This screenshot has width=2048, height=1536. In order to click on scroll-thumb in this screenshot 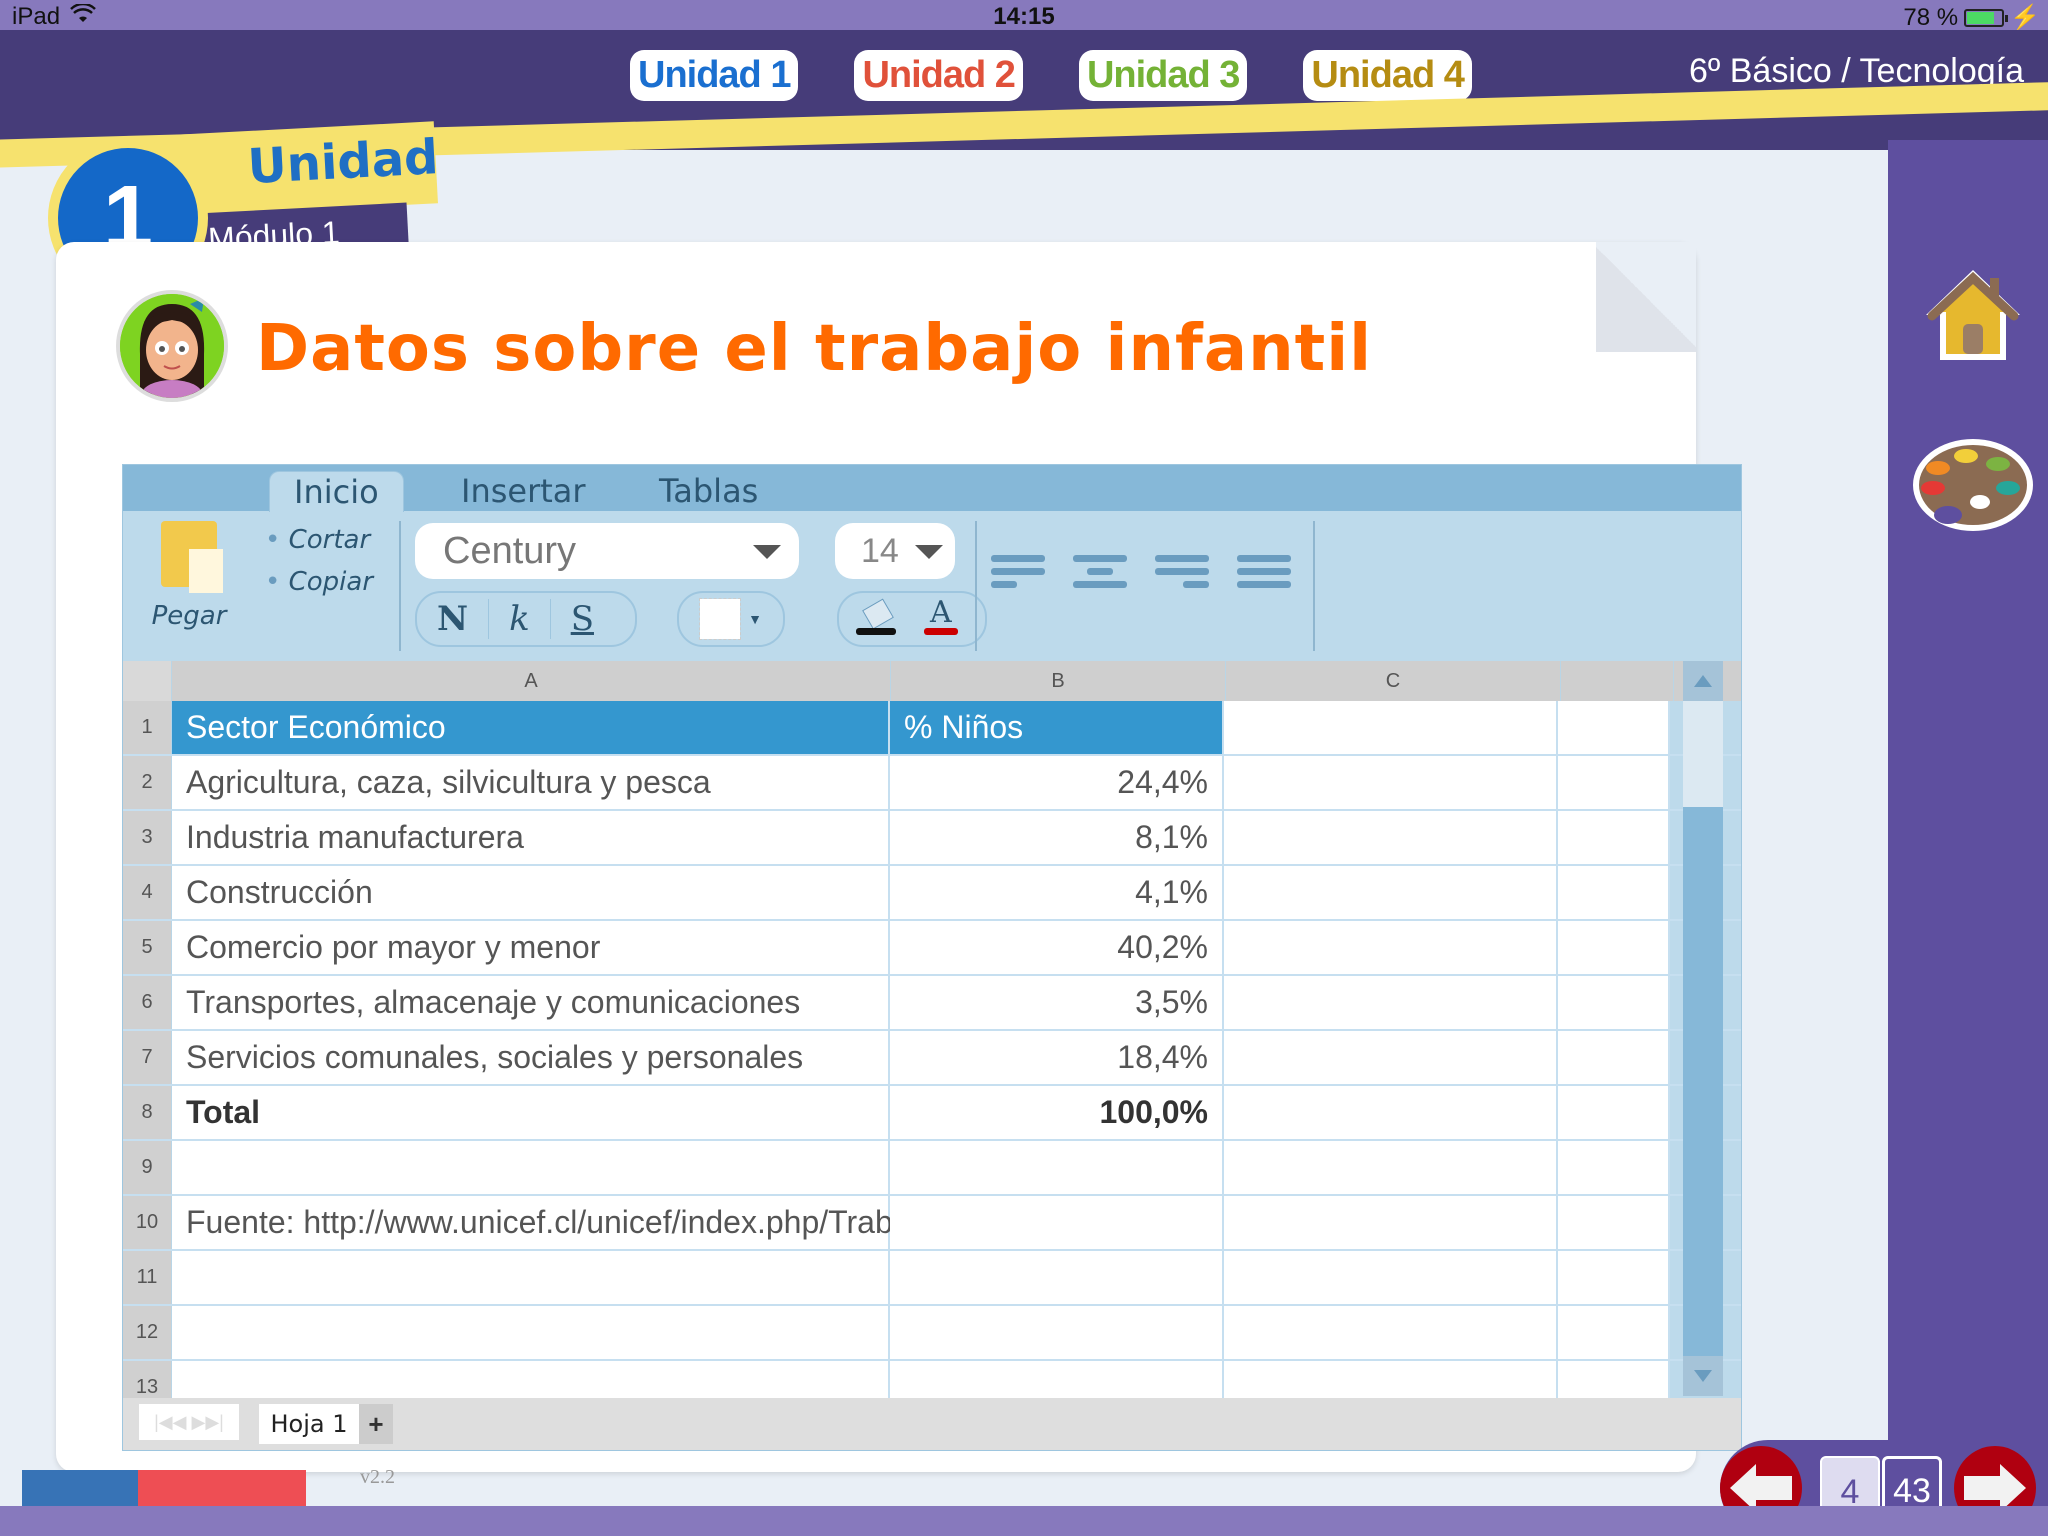, I will do `click(1703, 754)`.